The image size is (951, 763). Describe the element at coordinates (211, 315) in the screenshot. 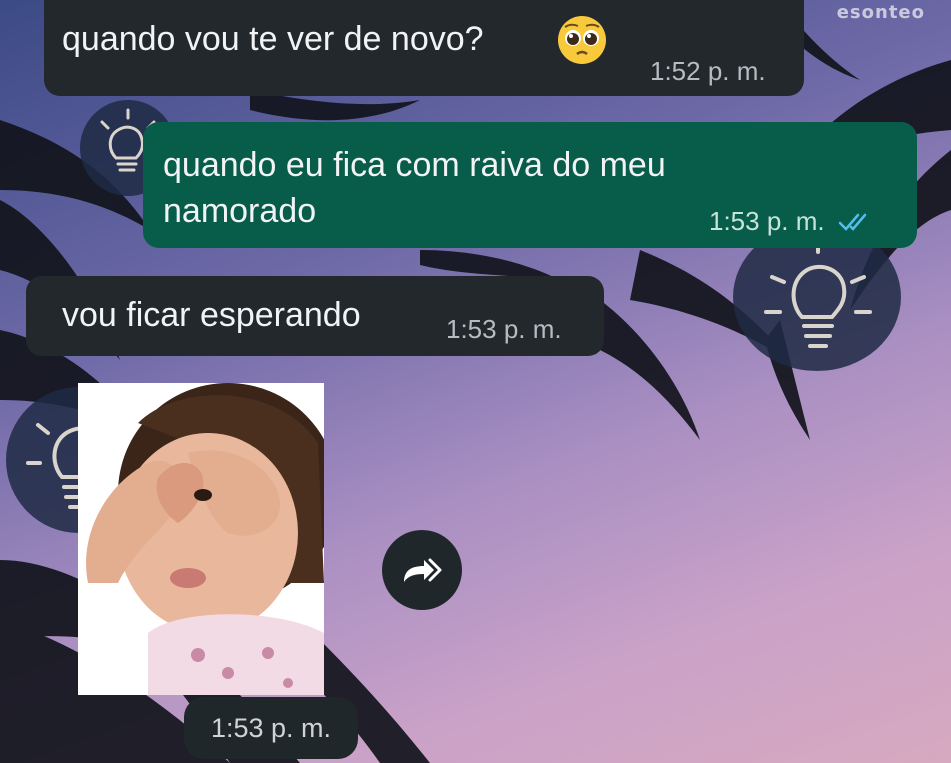

I see `message-text: vou ficar esperando` at that location.